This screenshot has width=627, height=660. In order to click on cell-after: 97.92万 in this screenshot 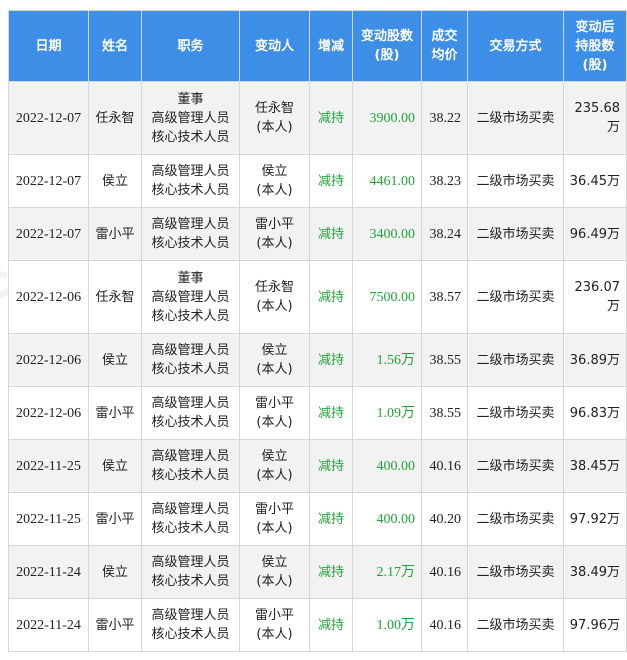, I will do `click(595, 519)`.